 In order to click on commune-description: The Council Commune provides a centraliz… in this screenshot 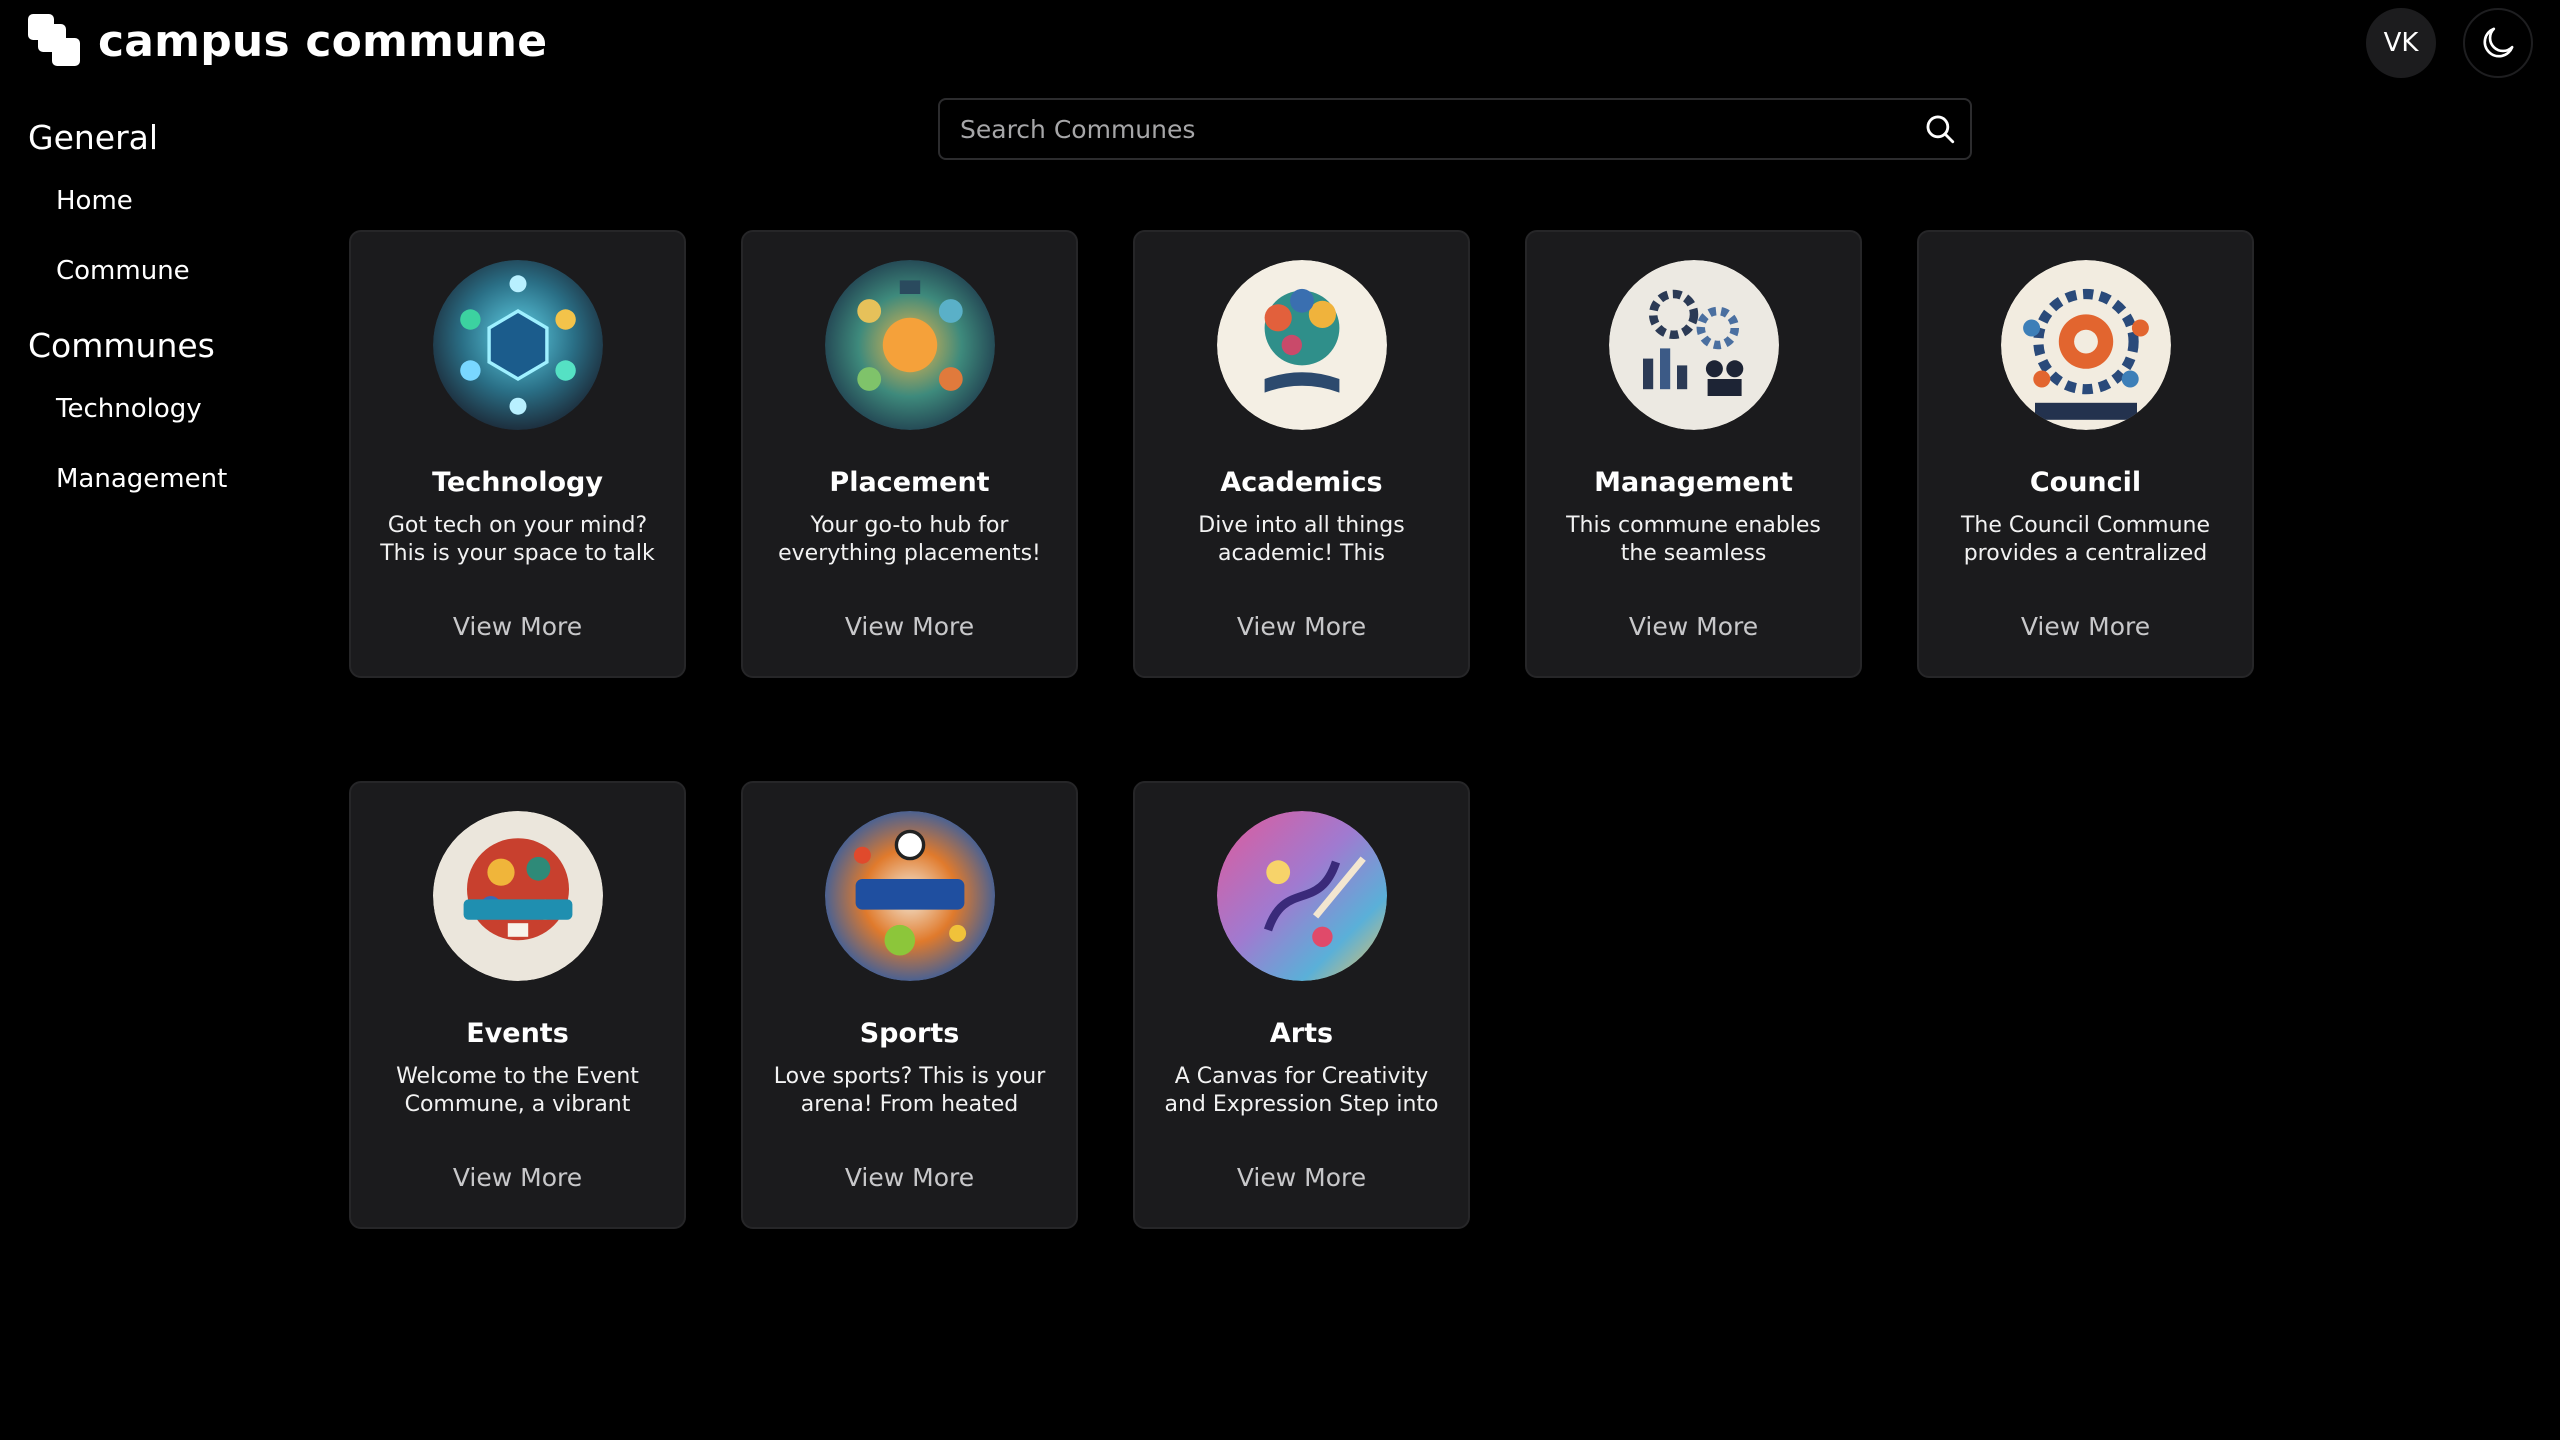, I will do `click(2085, 539)`.